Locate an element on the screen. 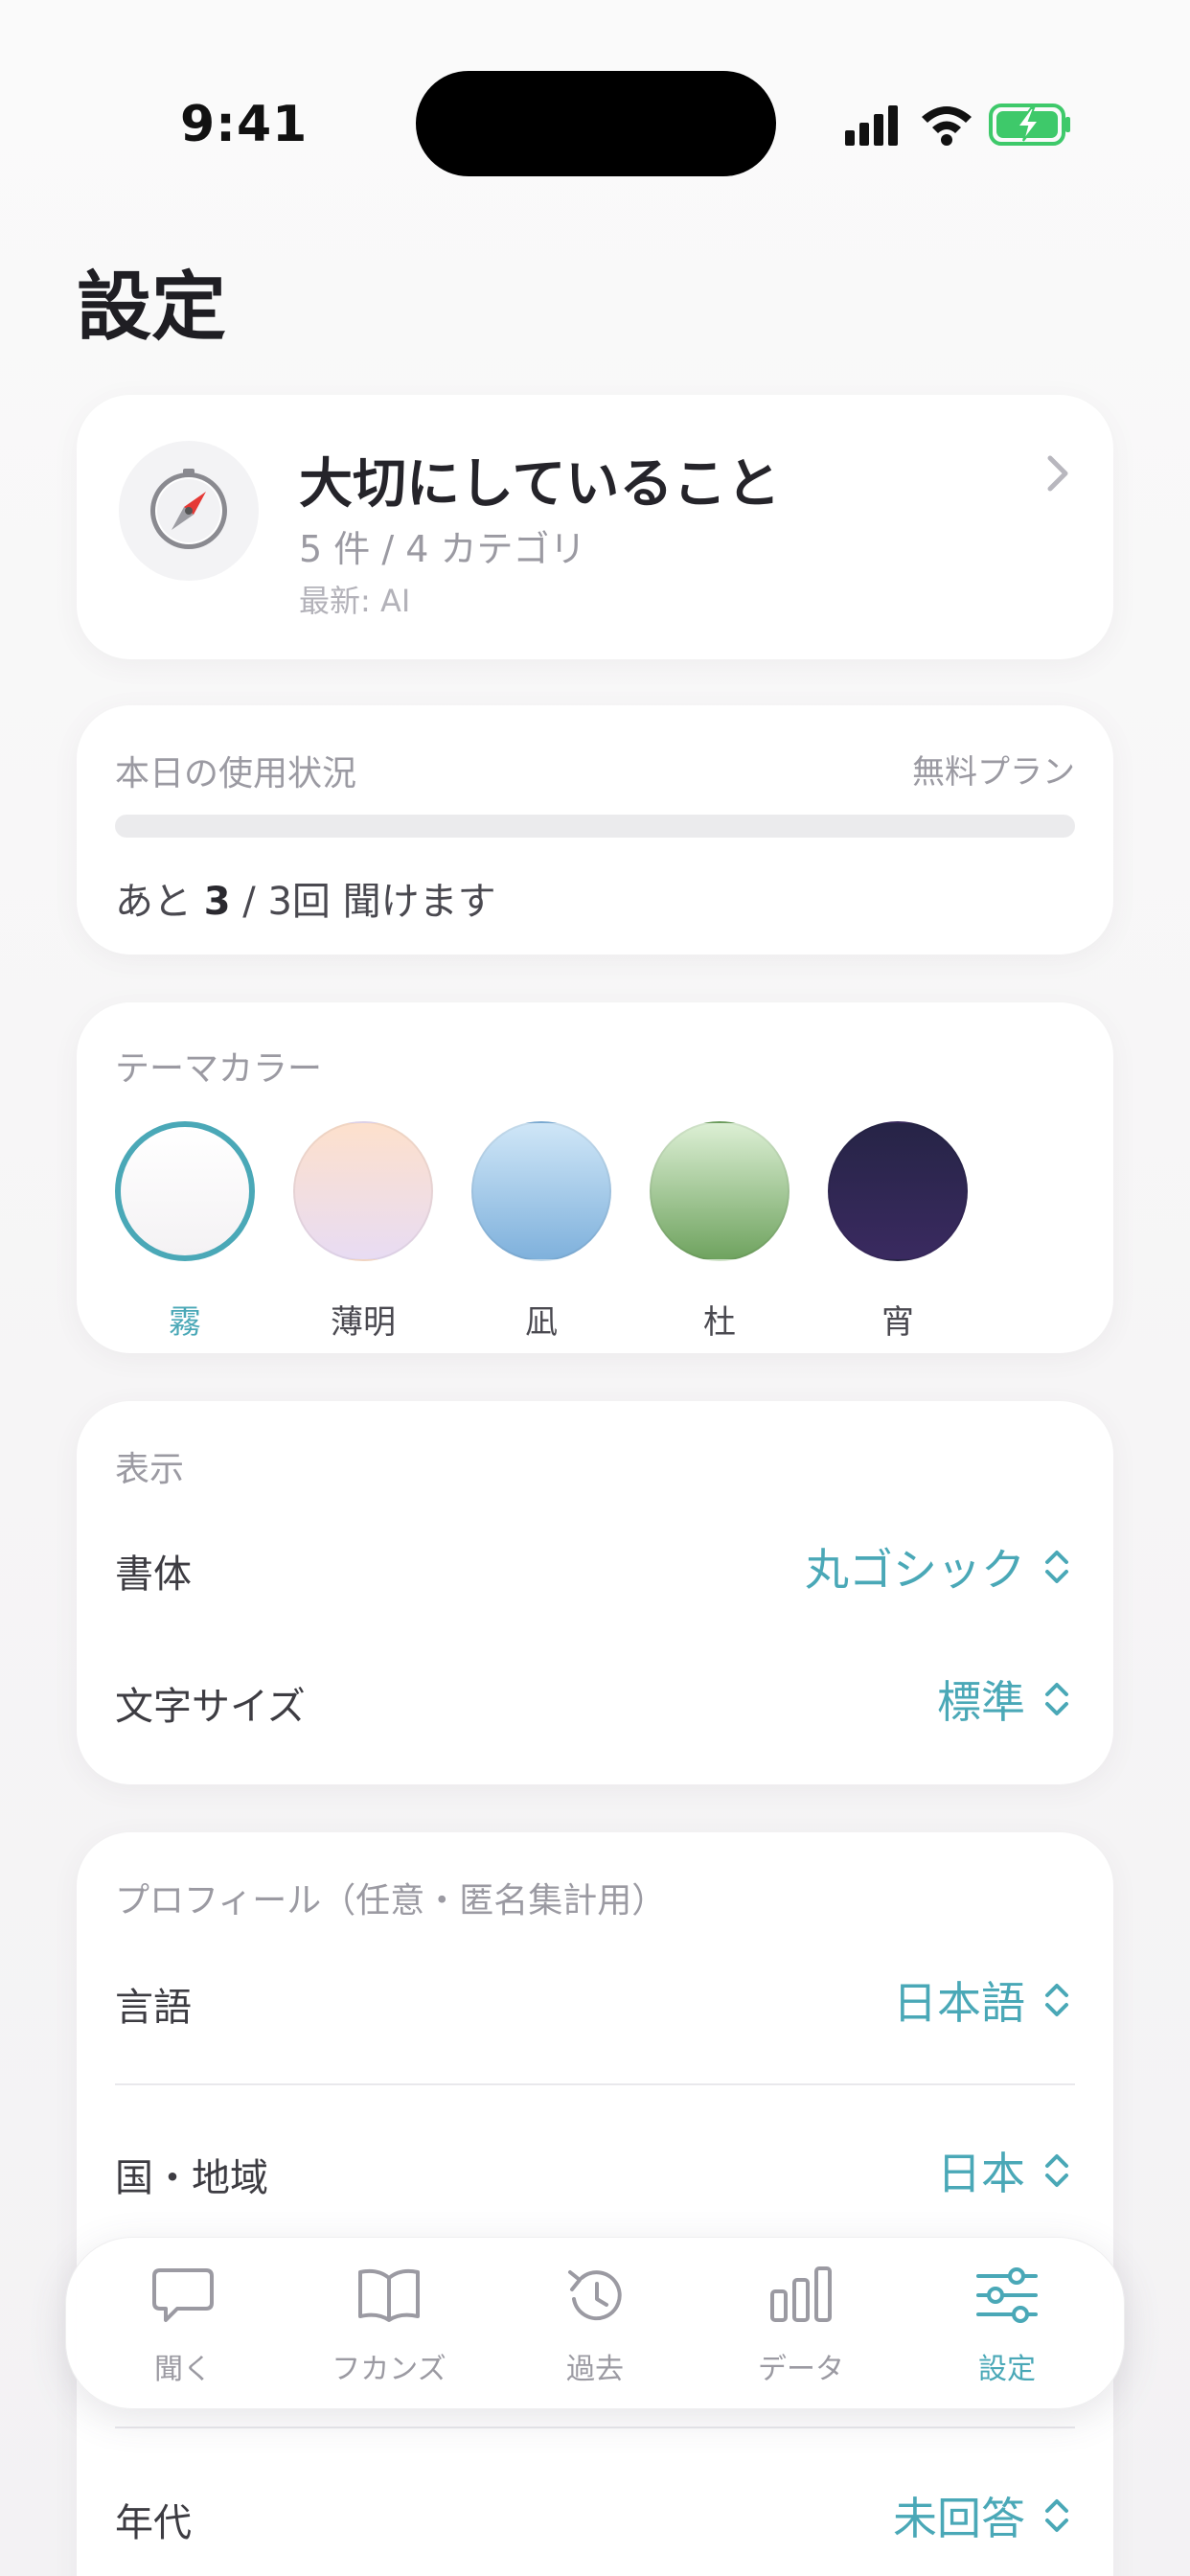  usage-card: 本日の使用状況 無料プラン あと 3 / 3回 聞けます is located at coordinates (595, 829).